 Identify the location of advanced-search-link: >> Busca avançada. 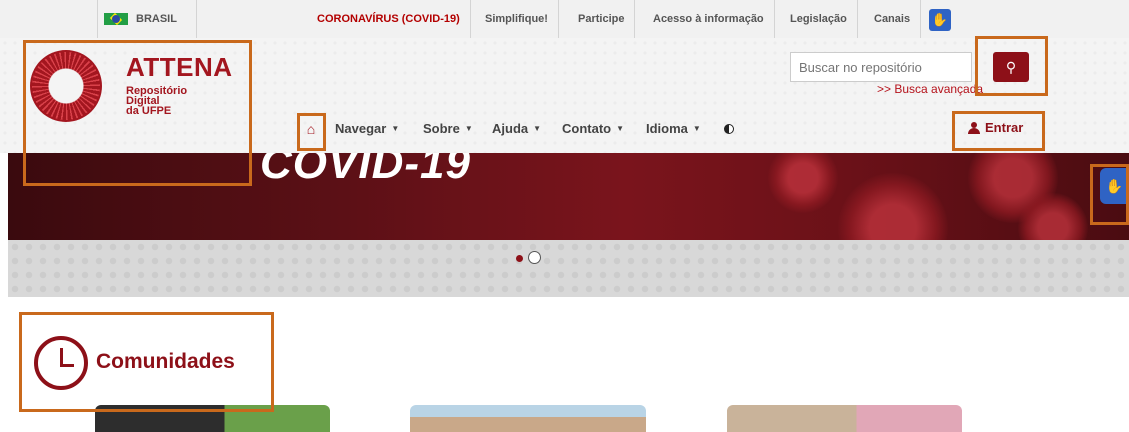
(930, 89).